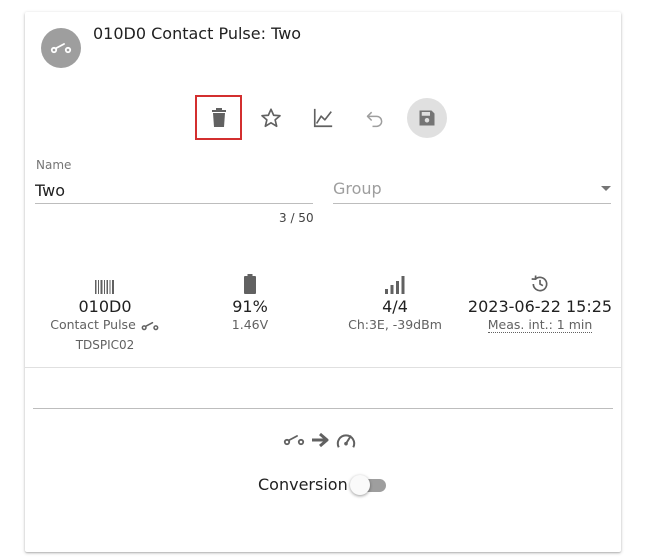 The image size is (657, 559). Describe the element at coordinates (357, 188) in the screenshot. I see `group-placeholder: Group` at that location.